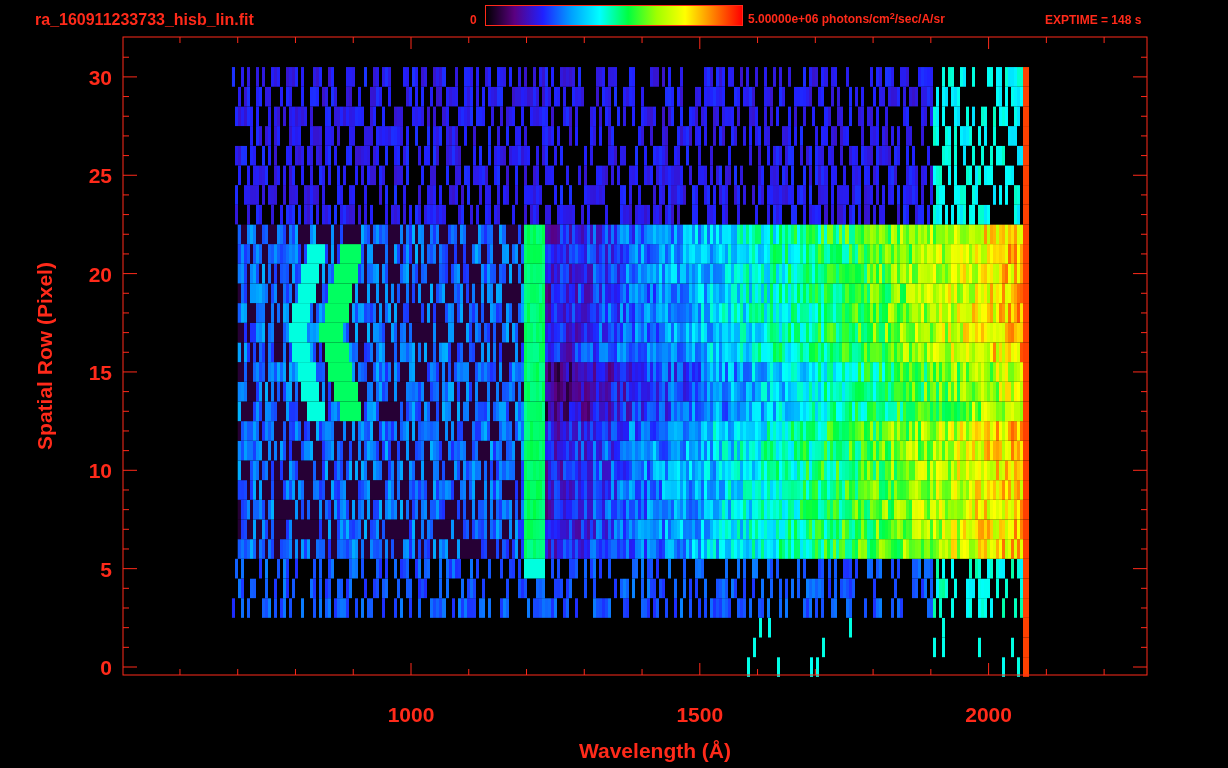 This screenshot has width=1228, height=768. I want to click on y-tick-label: 5, so click(106, 569).